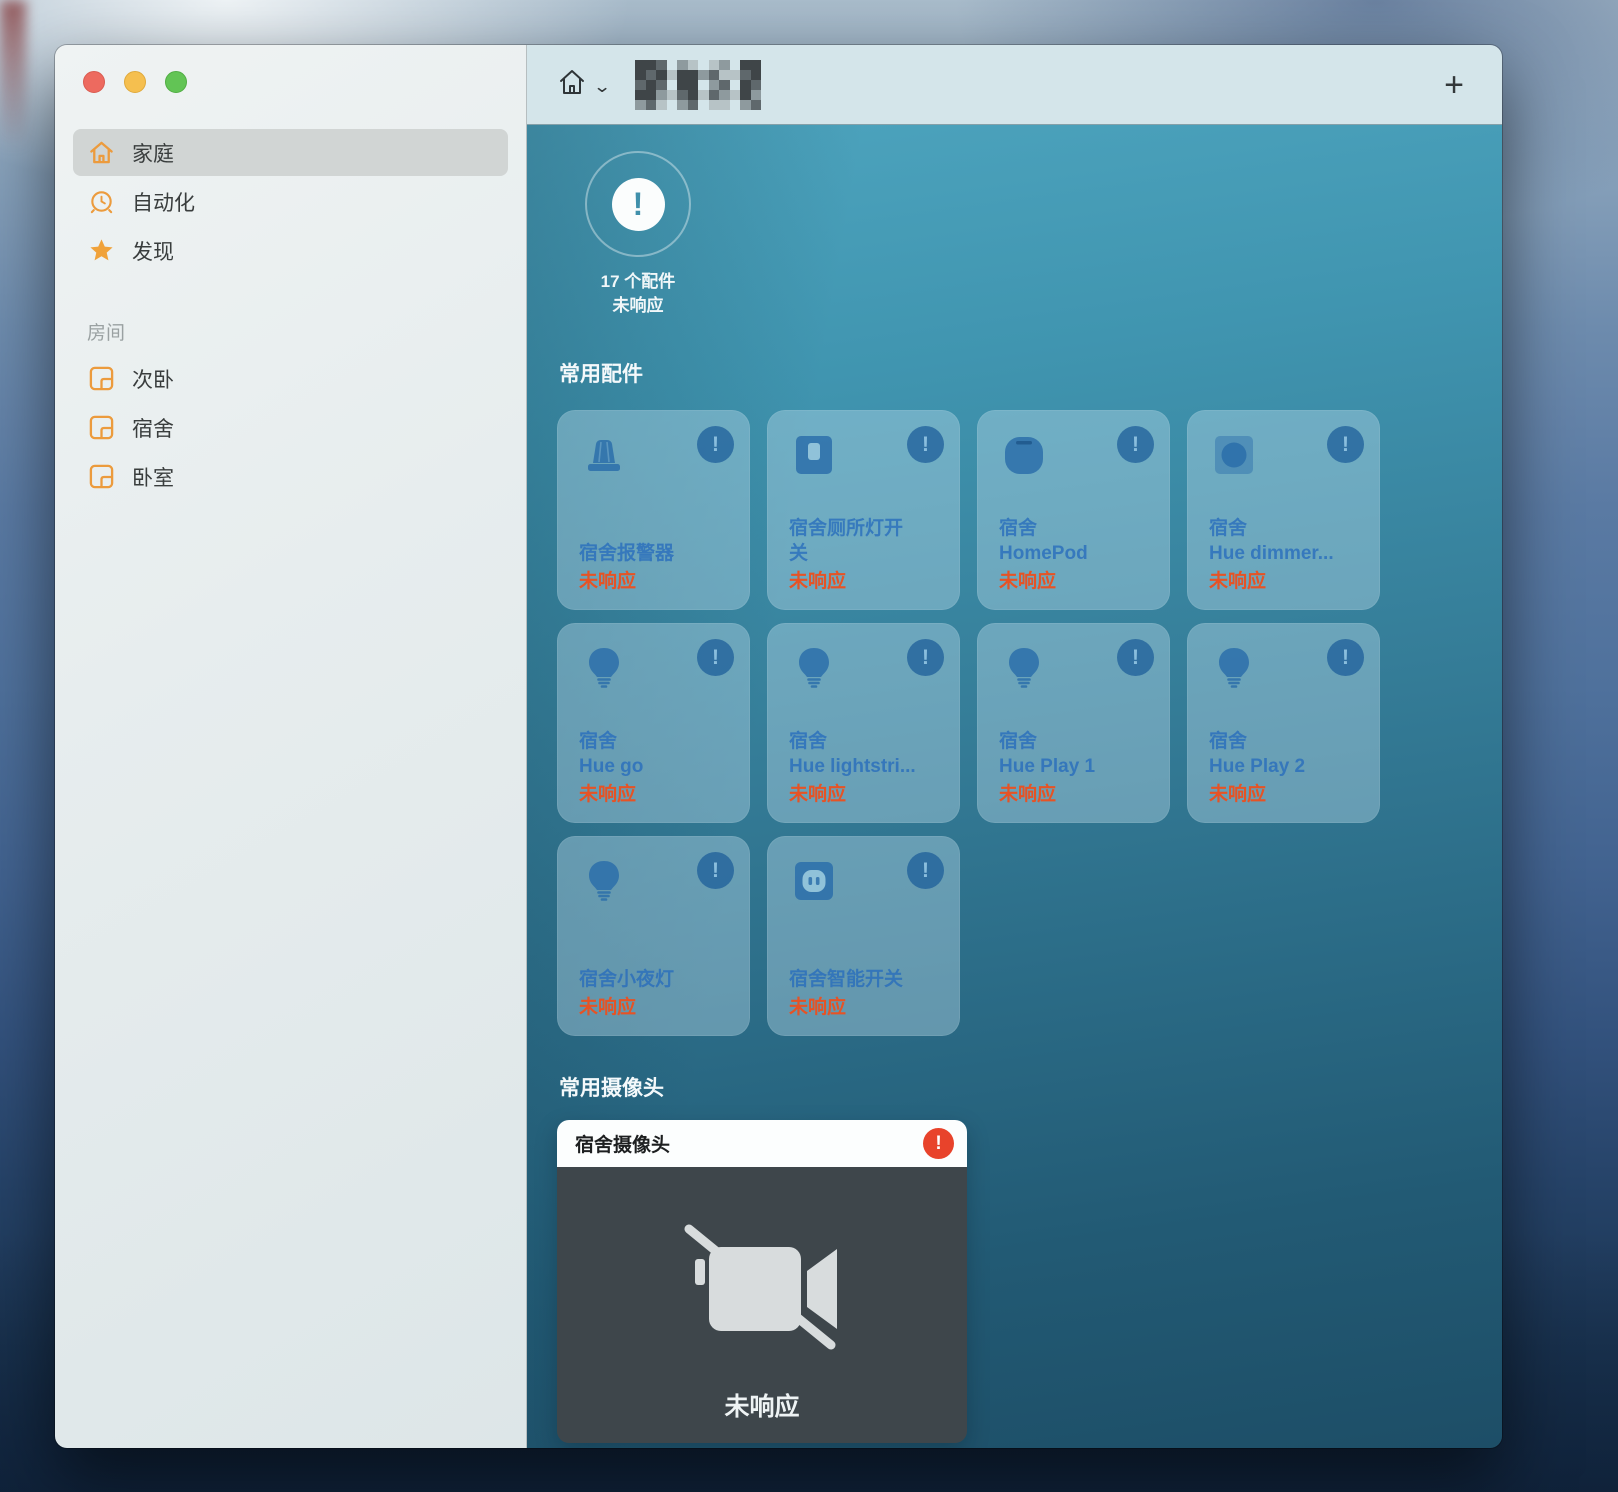 Image resolution: width=1618 pixels, height=1492 pixels. I want to click on siren-icon, so click(604, 455).